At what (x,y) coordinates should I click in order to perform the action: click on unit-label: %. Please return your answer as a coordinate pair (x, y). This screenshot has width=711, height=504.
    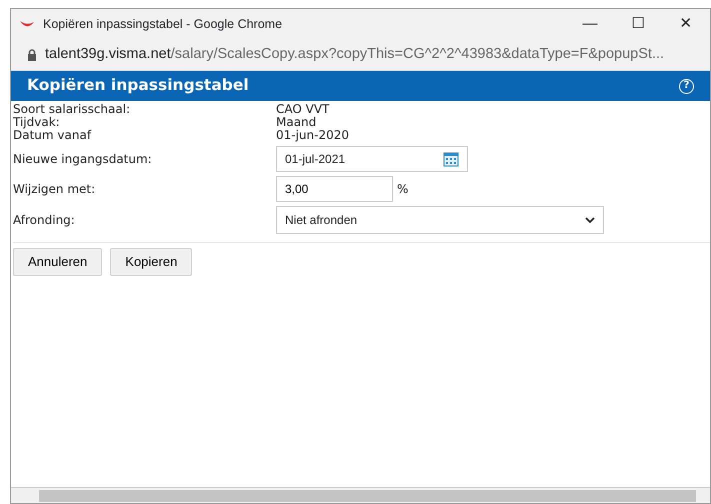
    Looking at the image, I should click on (402, 189).